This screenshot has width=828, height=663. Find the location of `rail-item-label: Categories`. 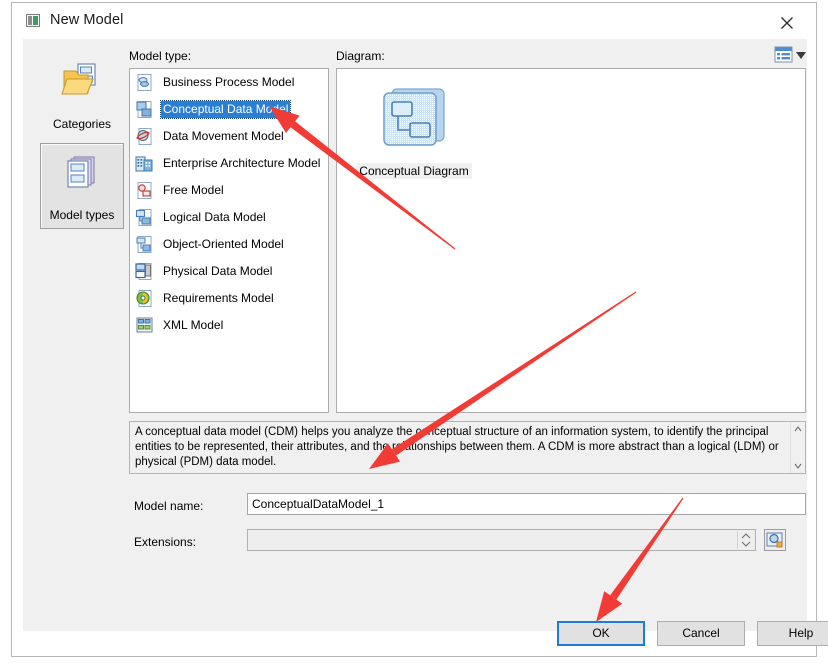

rail-item-label: Categories is located at coordinates (82, 124).